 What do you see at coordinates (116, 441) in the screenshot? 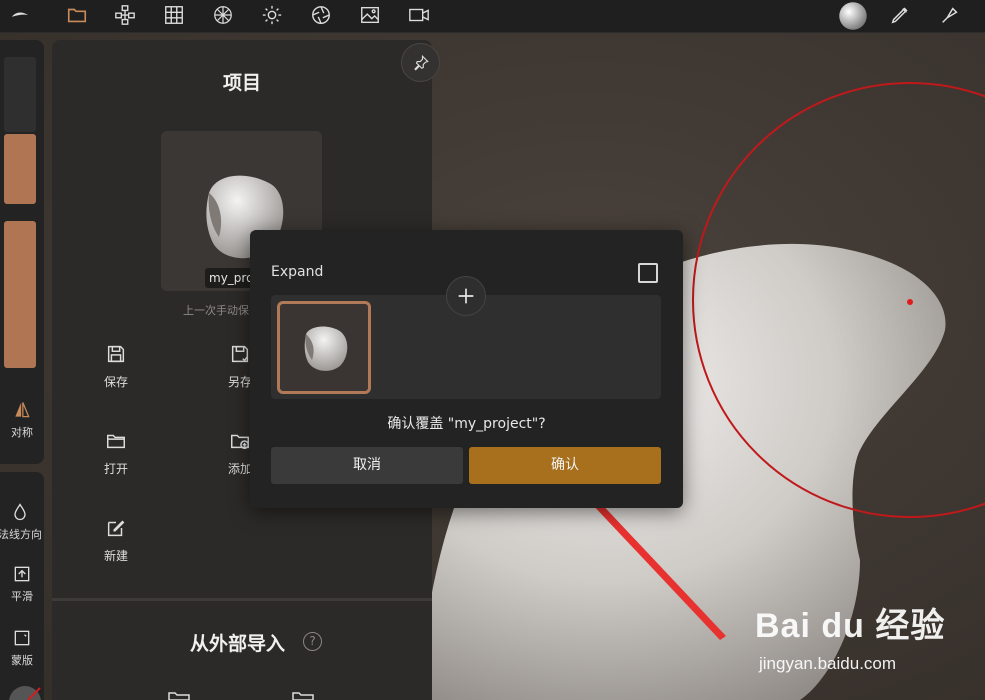
I see `open-folder-icon` at bounding box center [116, 441].